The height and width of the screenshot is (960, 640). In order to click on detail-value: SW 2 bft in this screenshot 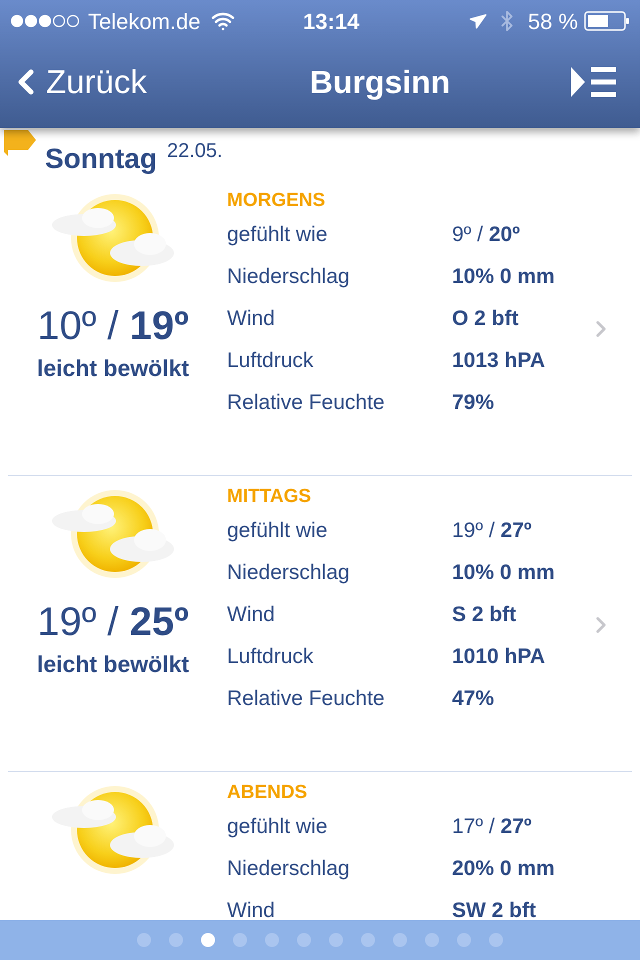, I will do `click(494, 909)`.